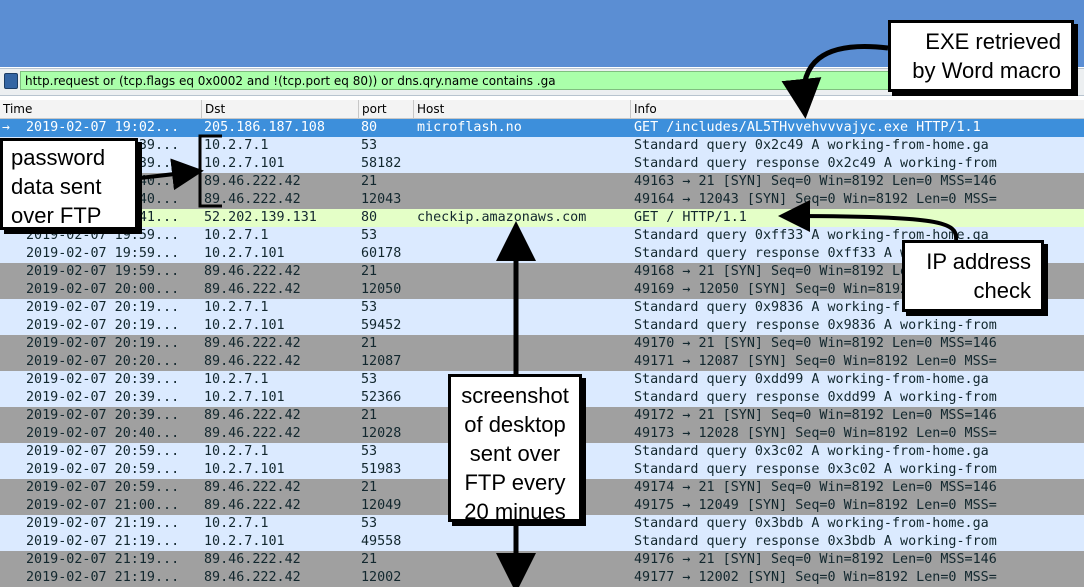 Image resolution: width=1084 pixels, height=587 pixels. I want to click on callout-ip-address-check: IP address check, so click(973, 276).